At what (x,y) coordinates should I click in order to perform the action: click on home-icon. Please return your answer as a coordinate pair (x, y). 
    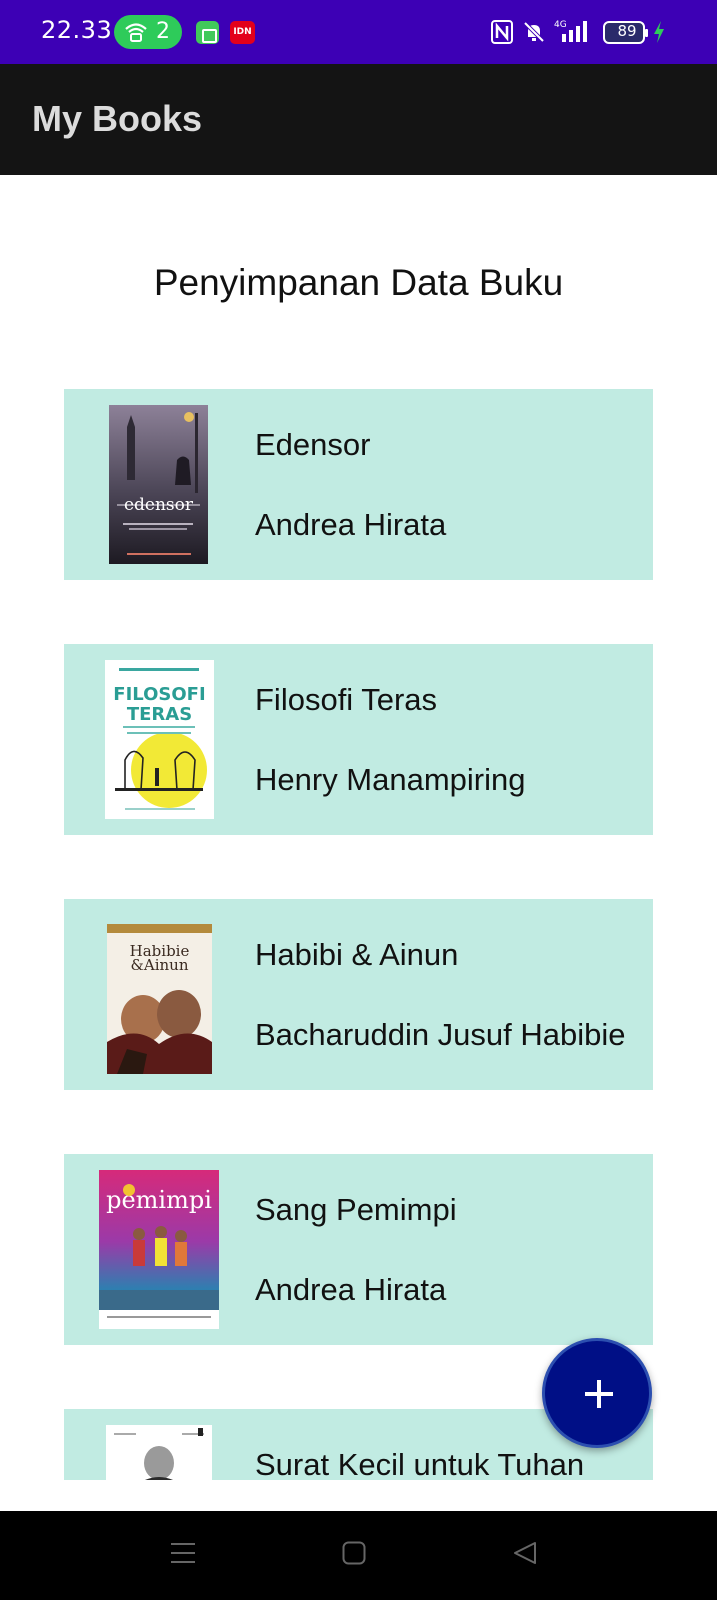
    Looking at the image, I should click on (354, 1553).